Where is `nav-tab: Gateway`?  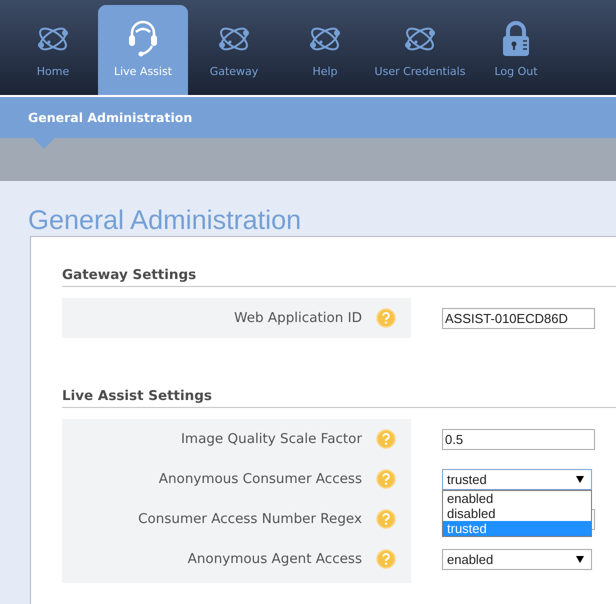
nav-tab: Gateway is located at coordinates (234, 50).